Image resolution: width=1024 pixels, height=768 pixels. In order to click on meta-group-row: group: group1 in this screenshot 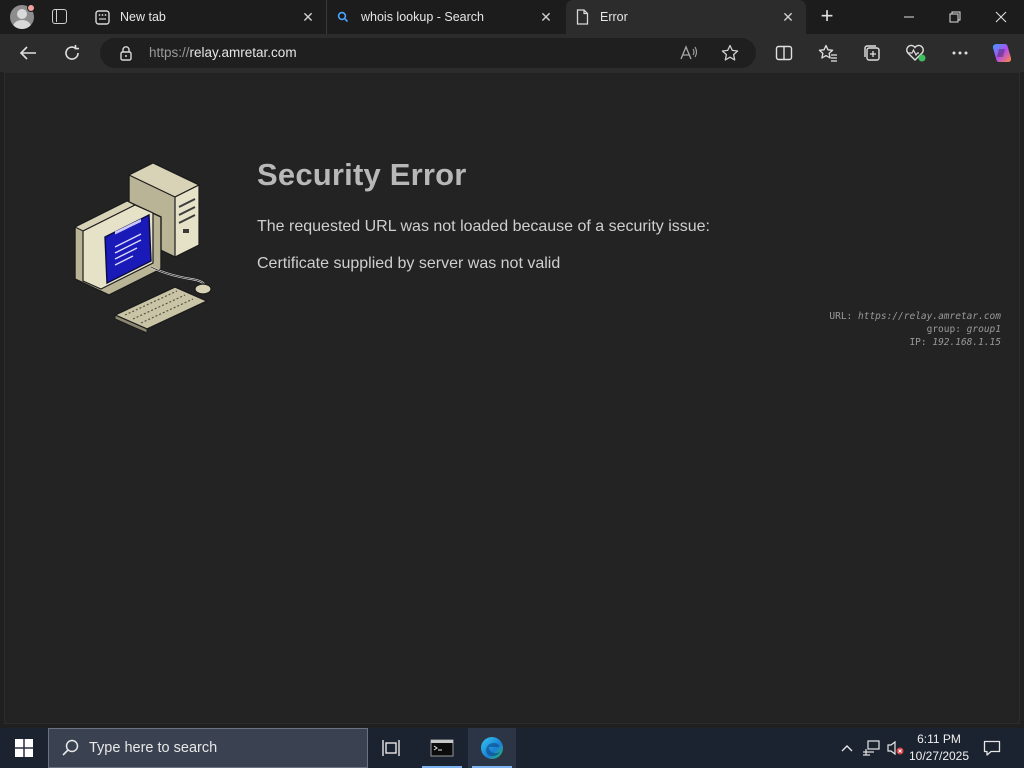, I will do `click(915, 329)`.